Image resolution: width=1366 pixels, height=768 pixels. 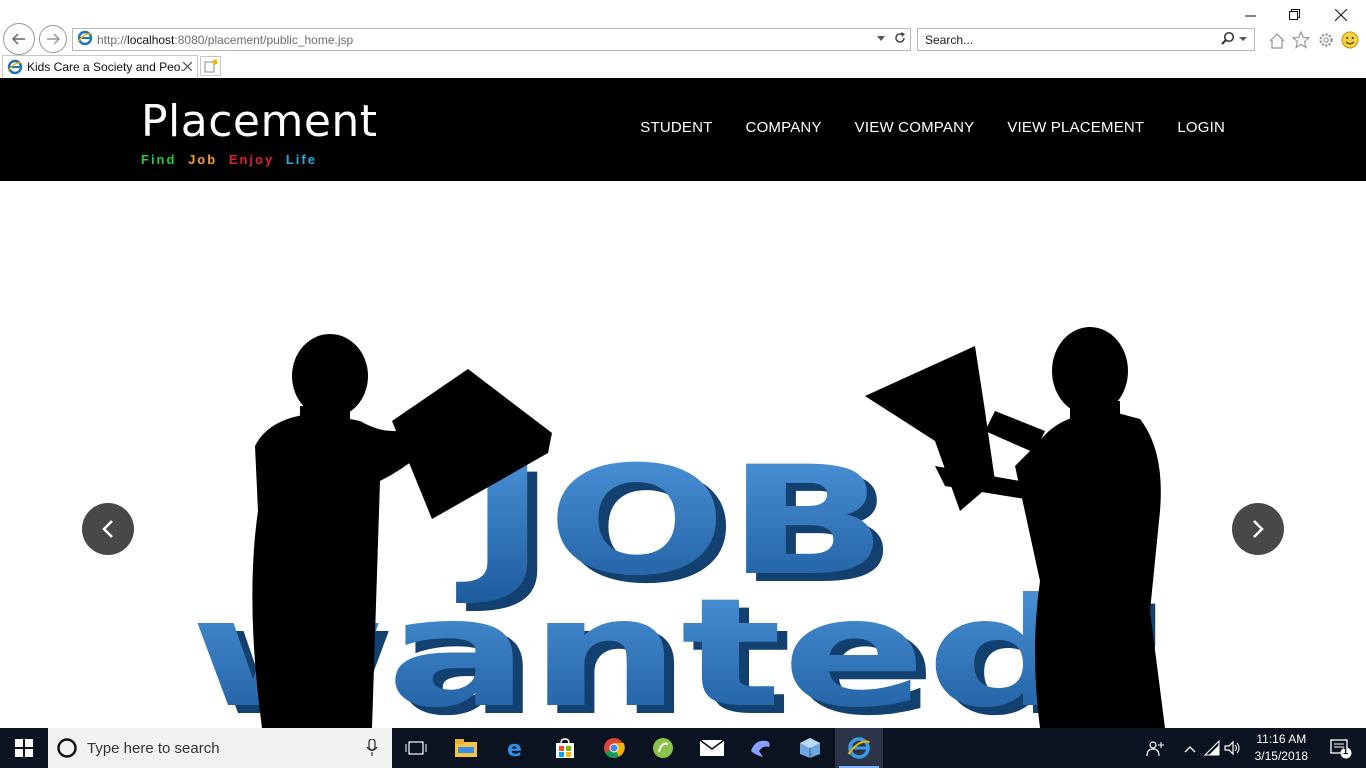 I want to click on carousel-next-button, so click(x=1258, y=529).